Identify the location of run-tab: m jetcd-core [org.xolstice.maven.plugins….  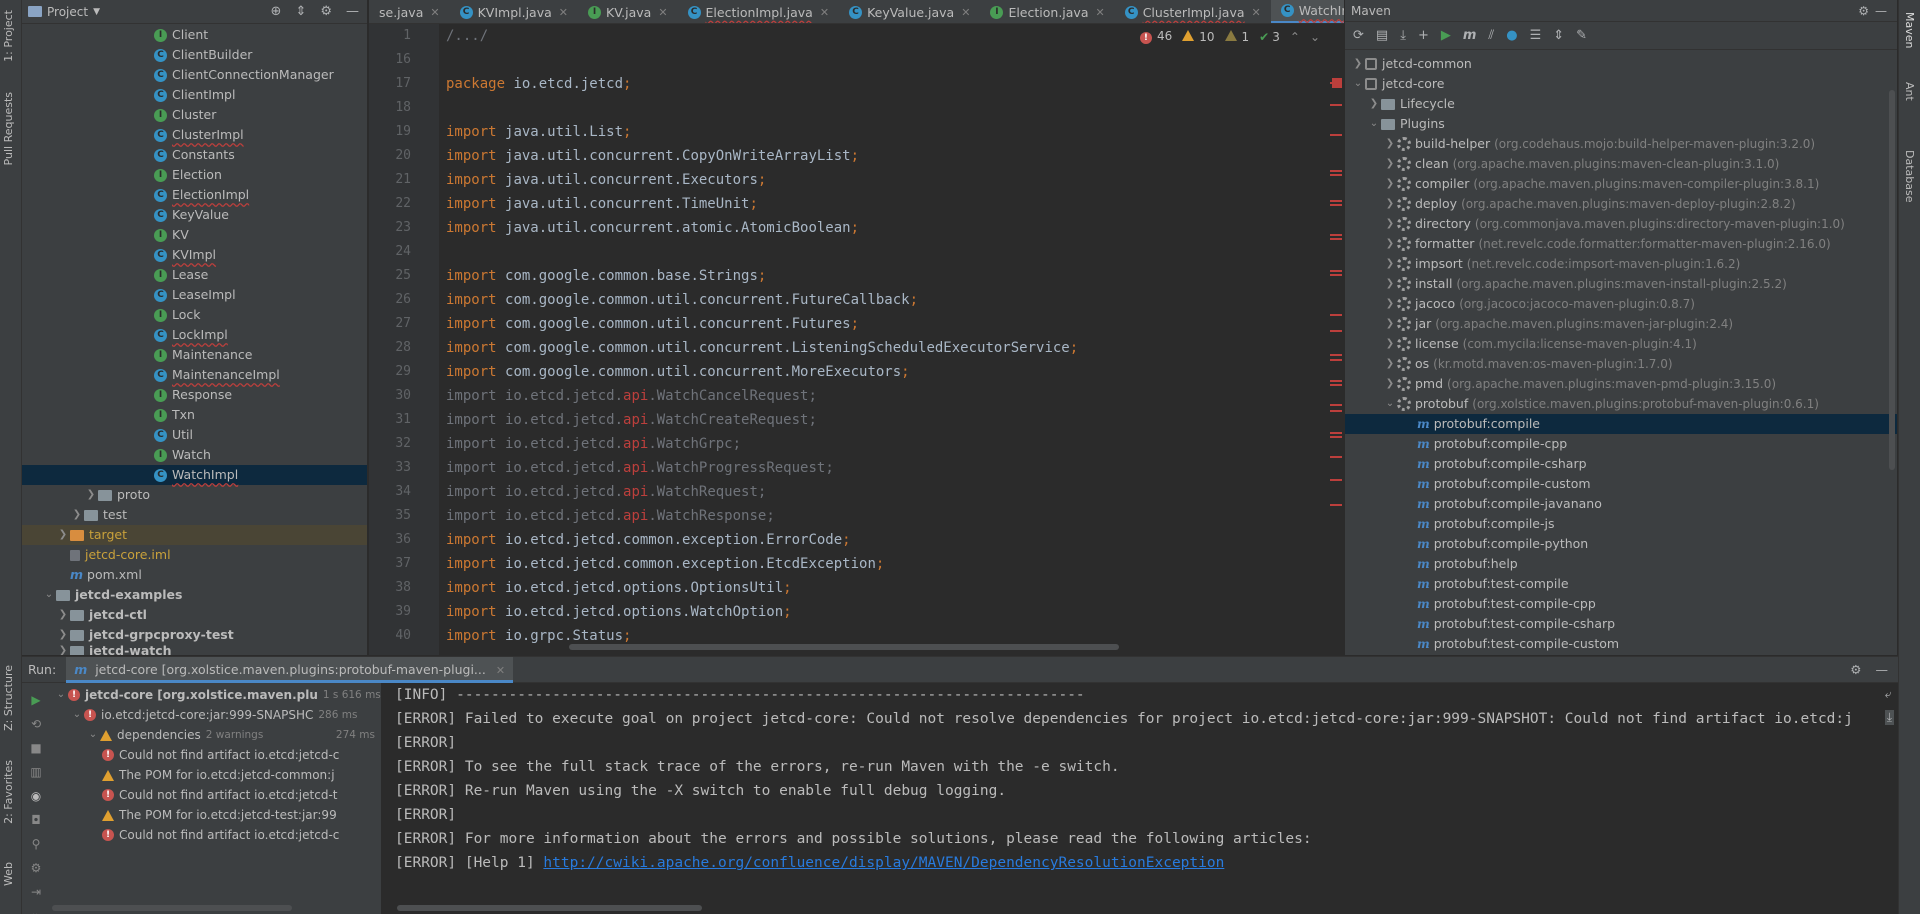
(290, 669).